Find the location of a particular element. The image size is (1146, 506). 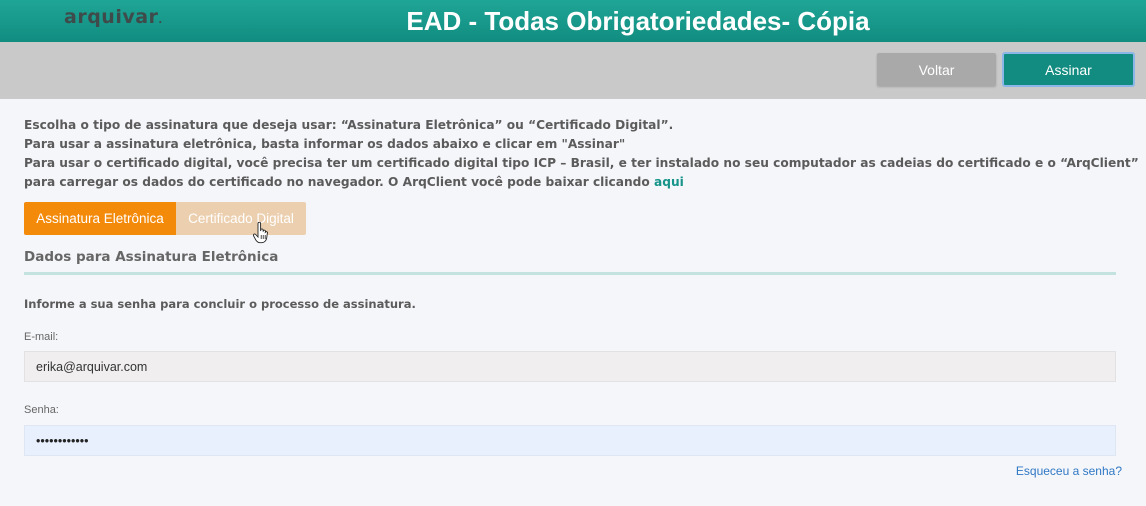

tab-digital-certificate: Certificado Digital is located at coordinates (241, 218).